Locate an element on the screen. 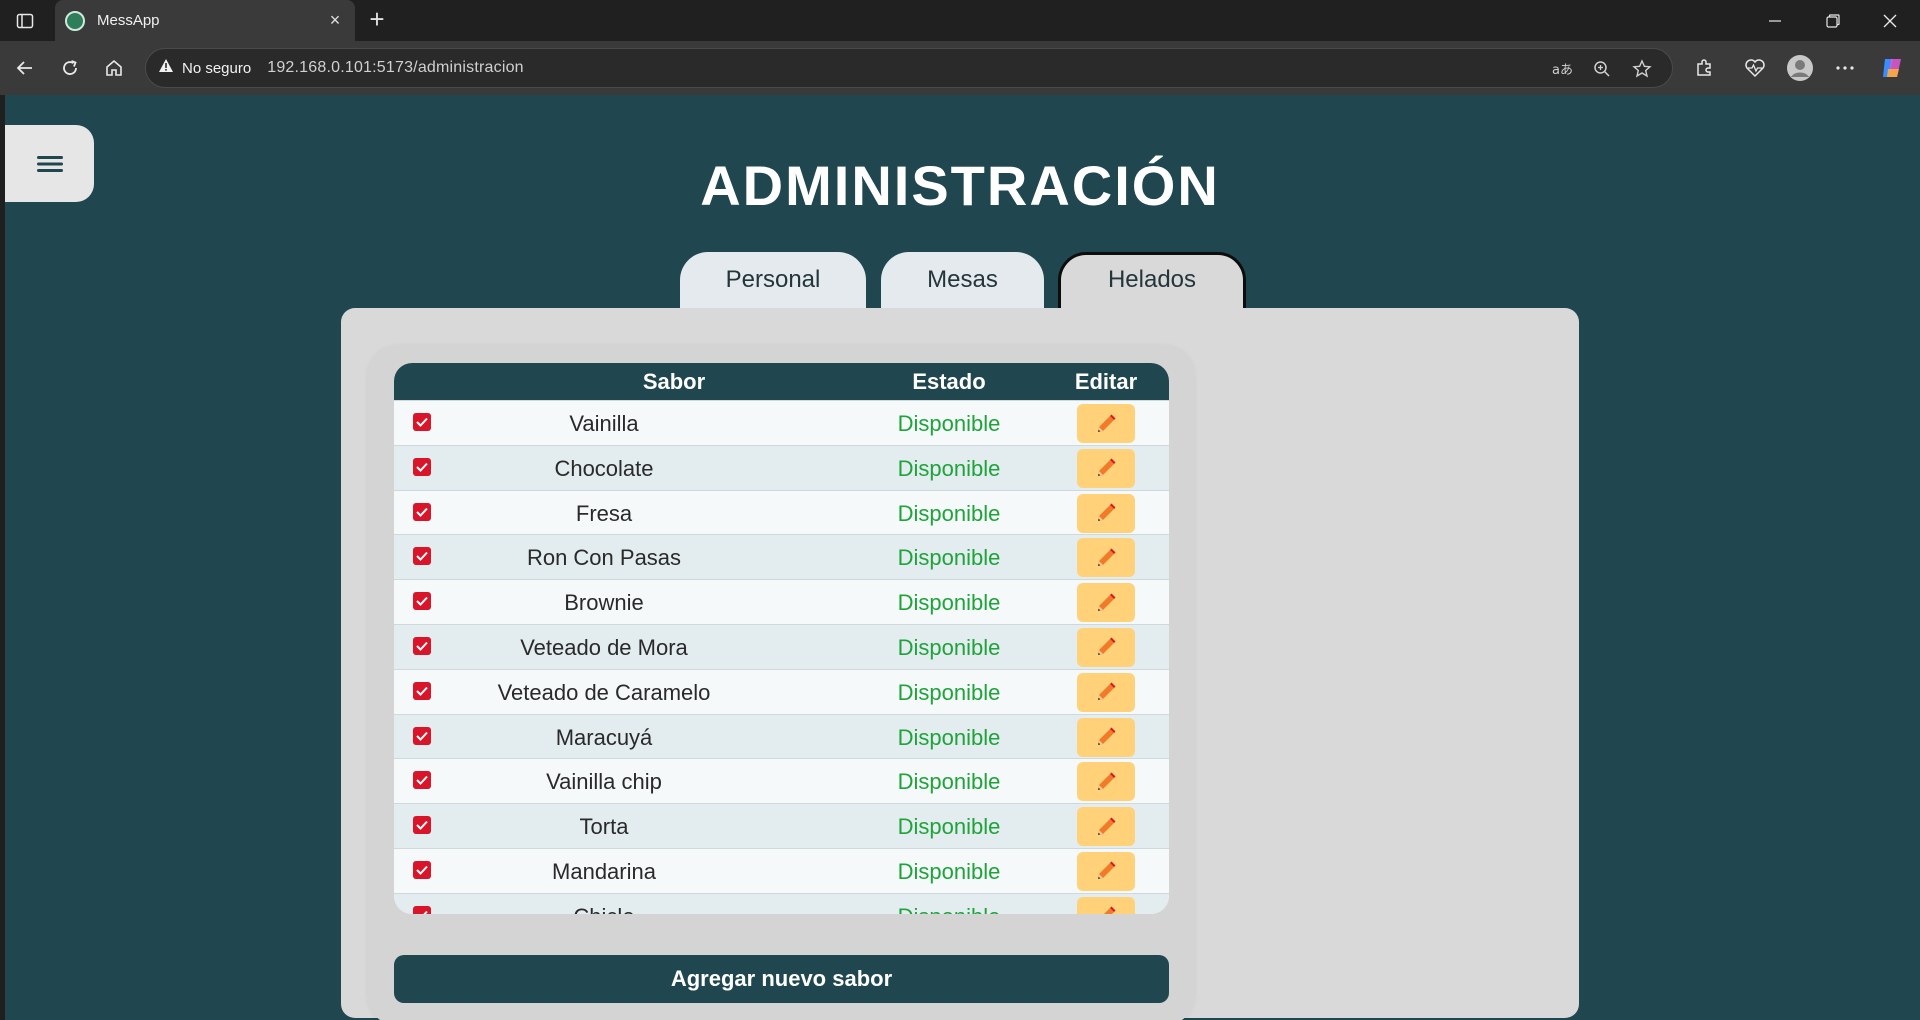 The height and width of the screenshot is (1020, 1920). profile-avatar-icon is located at coordinates (1800, 68).